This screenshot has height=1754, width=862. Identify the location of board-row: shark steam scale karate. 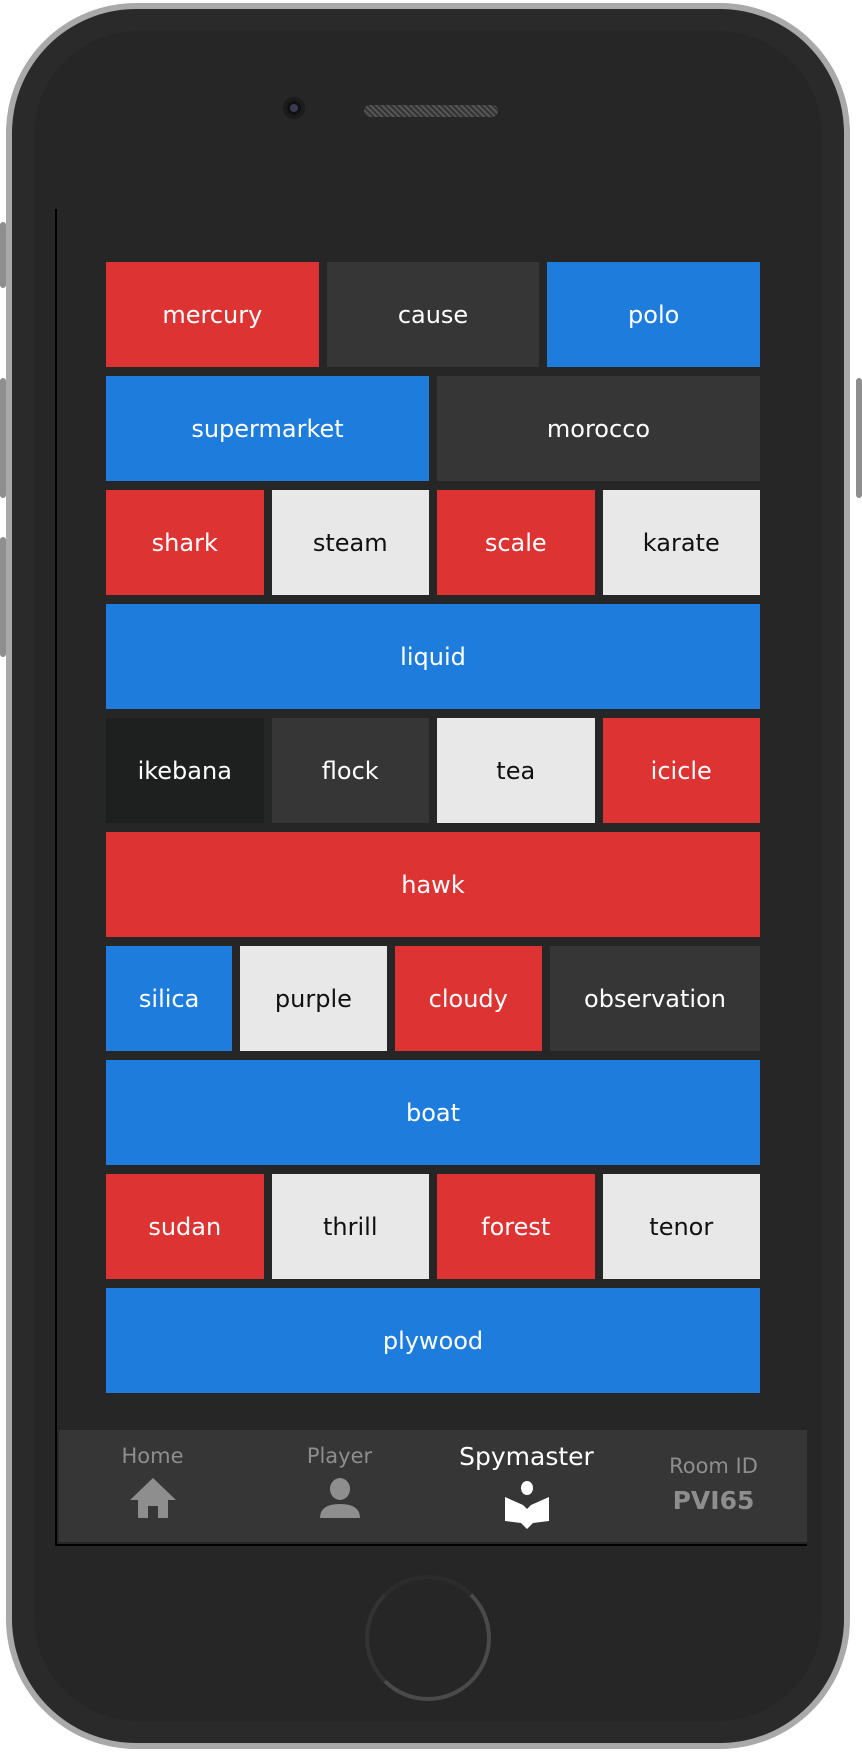
(433, 542).